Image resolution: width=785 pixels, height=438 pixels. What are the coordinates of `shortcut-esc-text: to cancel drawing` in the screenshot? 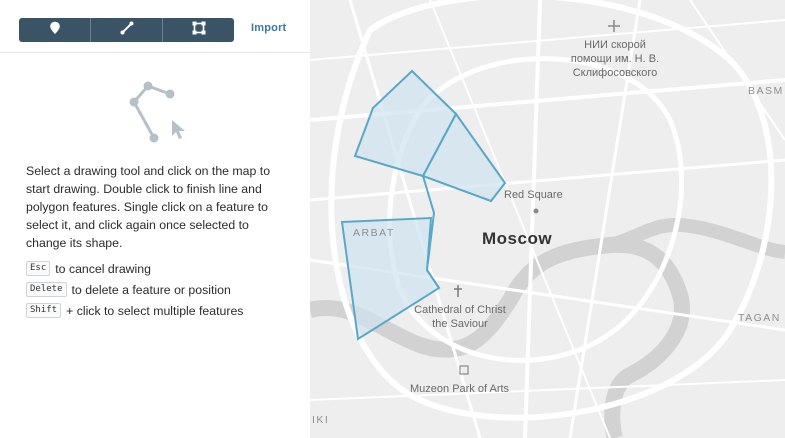 It's located at (103, 268).